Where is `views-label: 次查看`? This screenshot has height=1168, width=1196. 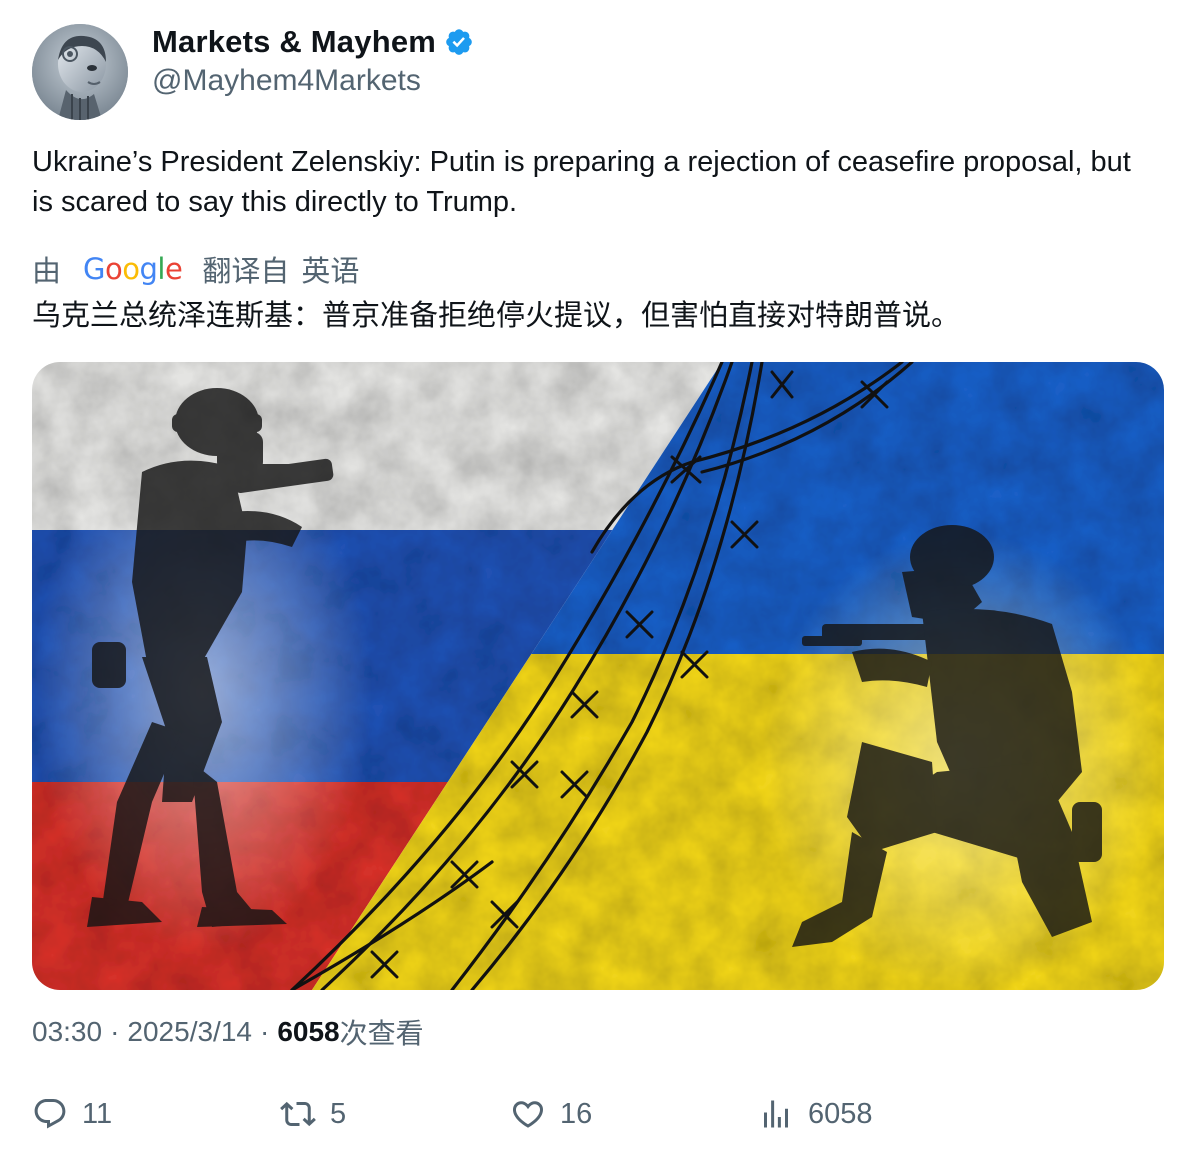 views-label: 次查看 is located at coordinates (381, 1033).